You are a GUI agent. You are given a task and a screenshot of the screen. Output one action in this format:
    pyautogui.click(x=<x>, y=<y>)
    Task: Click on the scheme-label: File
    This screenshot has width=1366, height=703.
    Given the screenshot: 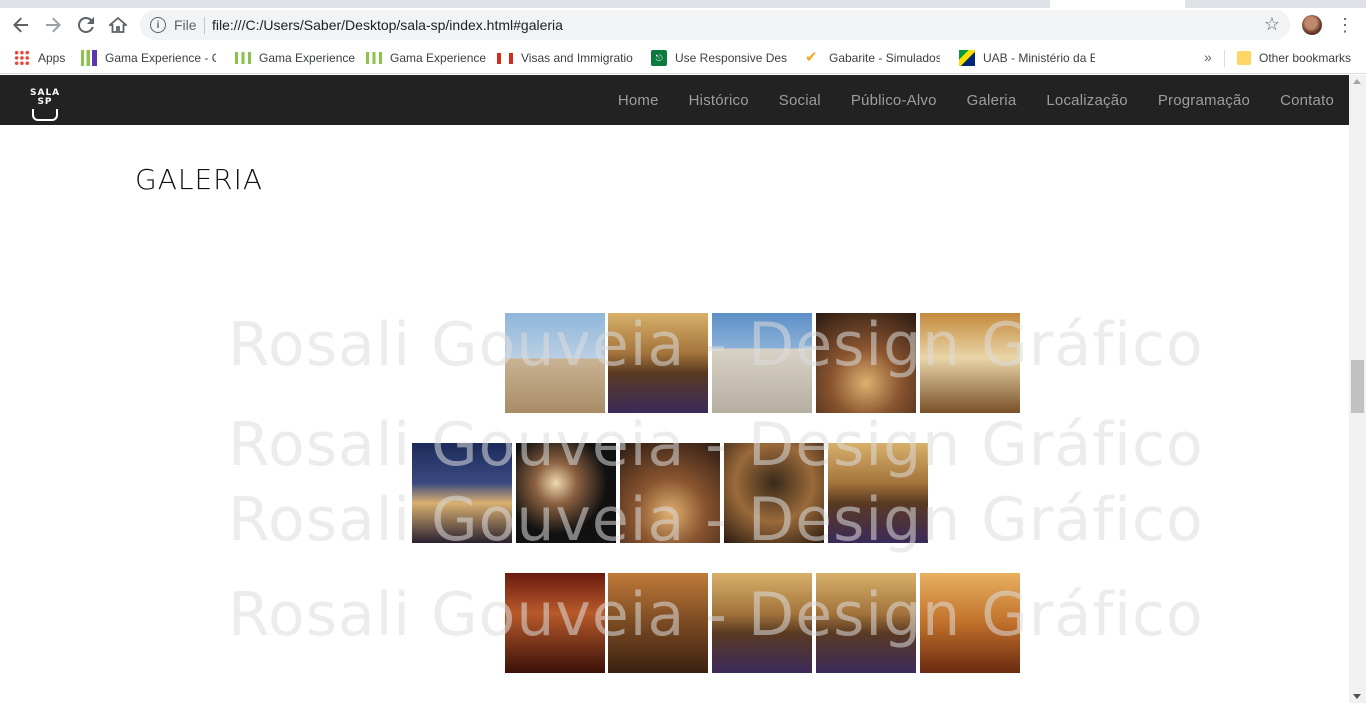 What is the action you would take?
    pyautogui.click(x=185, y=25)
    